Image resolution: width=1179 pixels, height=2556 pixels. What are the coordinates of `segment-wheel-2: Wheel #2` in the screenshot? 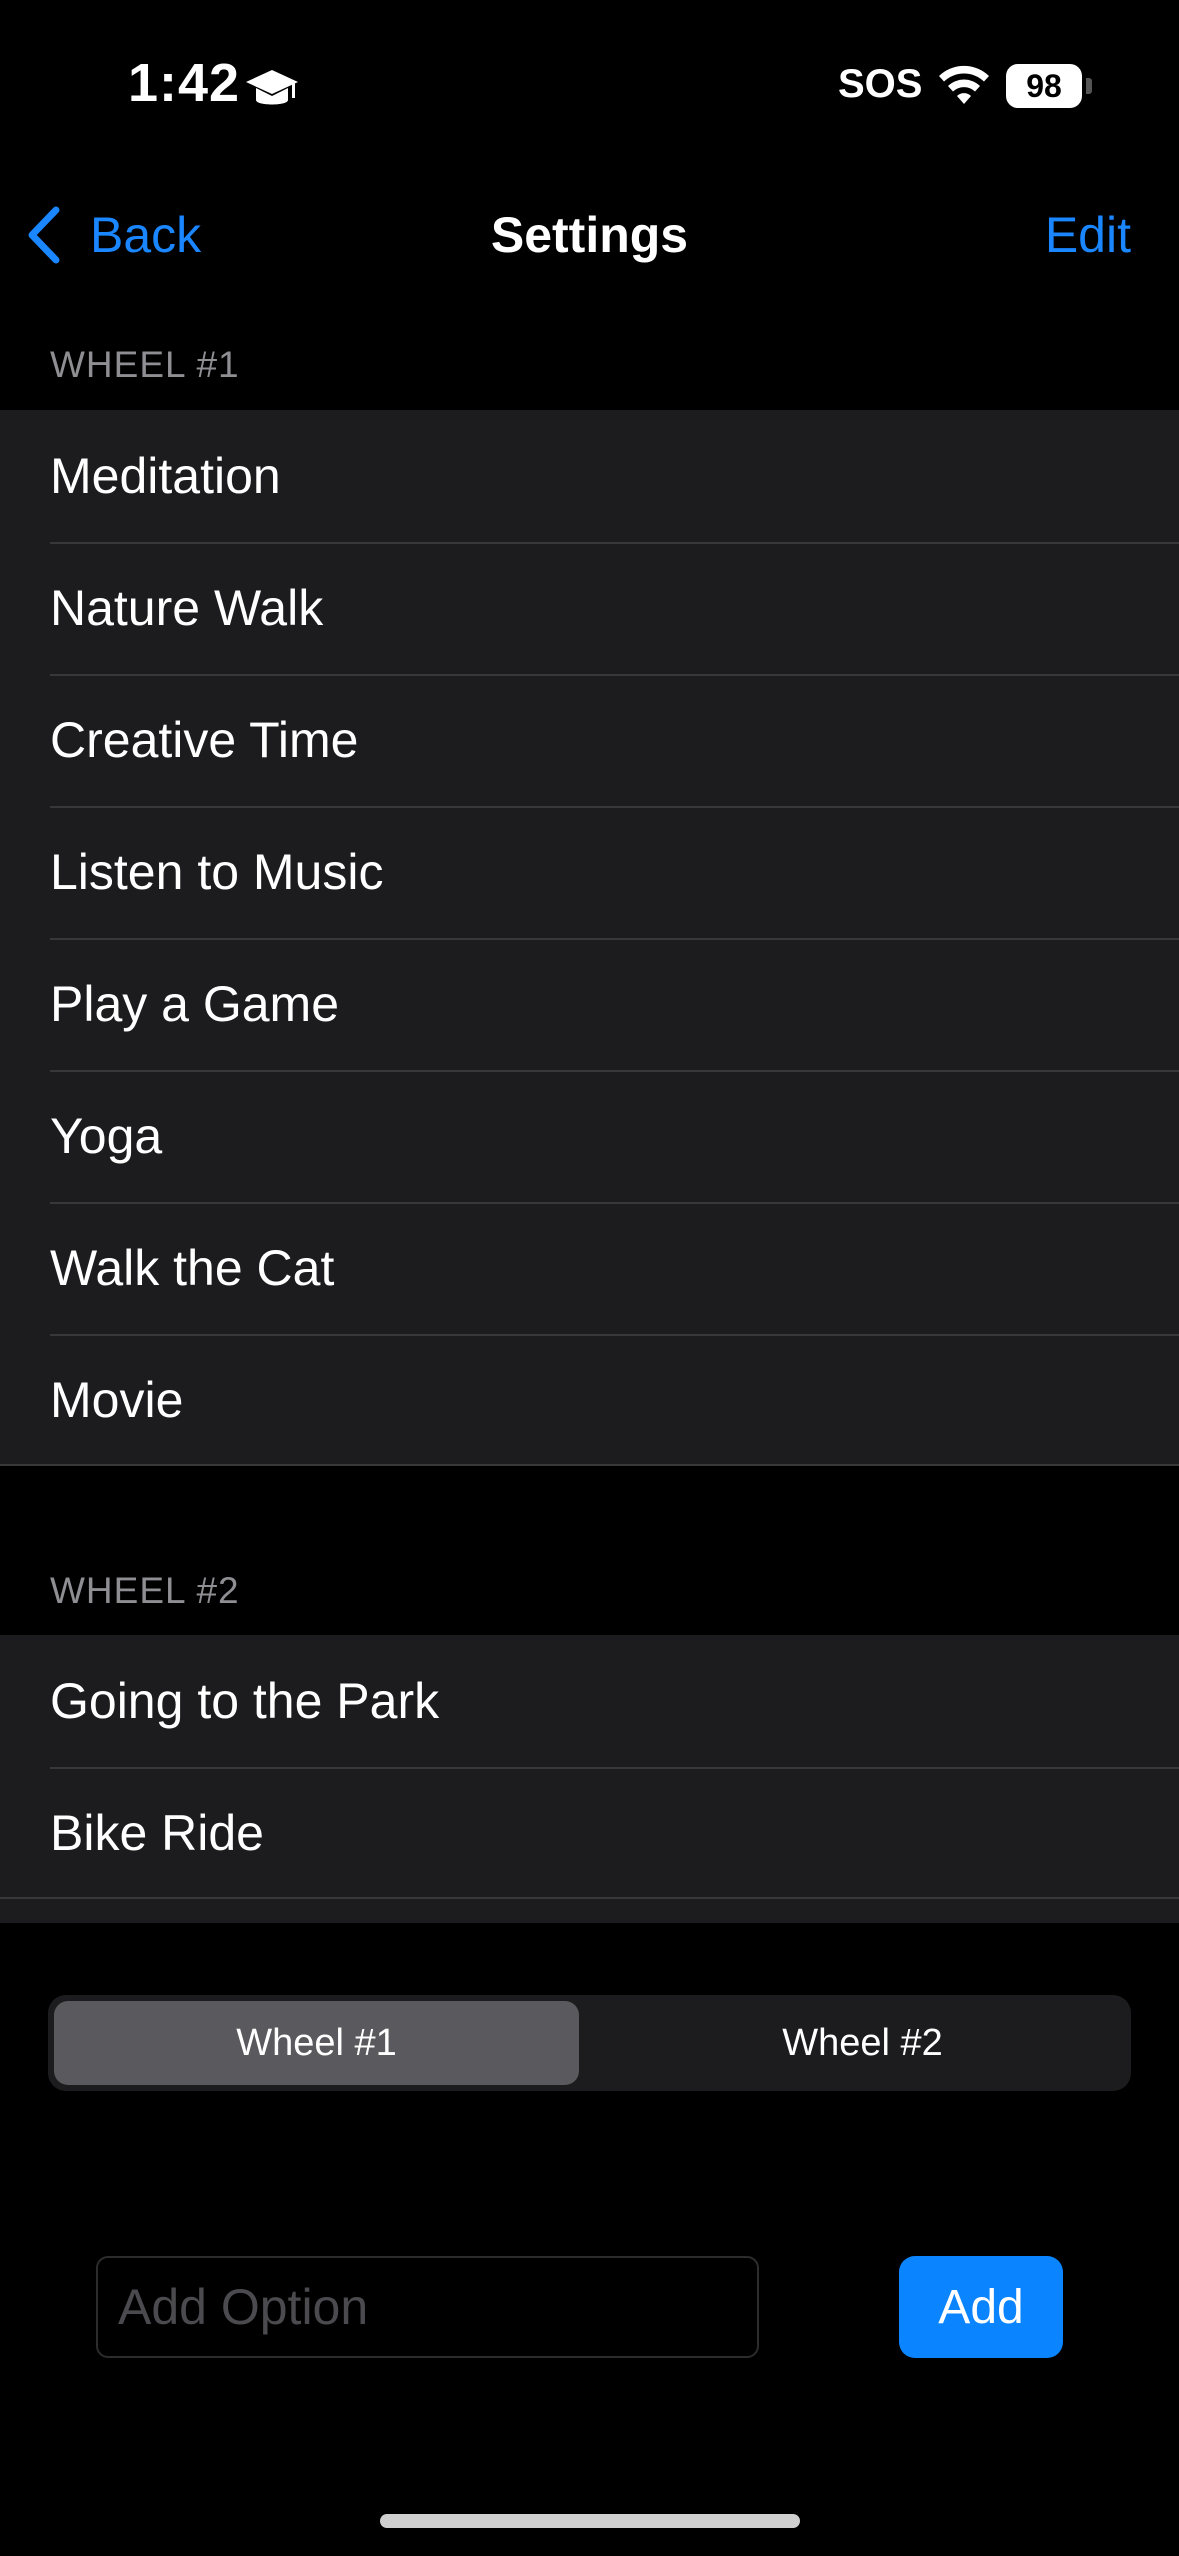 It's located at (862, 2043).